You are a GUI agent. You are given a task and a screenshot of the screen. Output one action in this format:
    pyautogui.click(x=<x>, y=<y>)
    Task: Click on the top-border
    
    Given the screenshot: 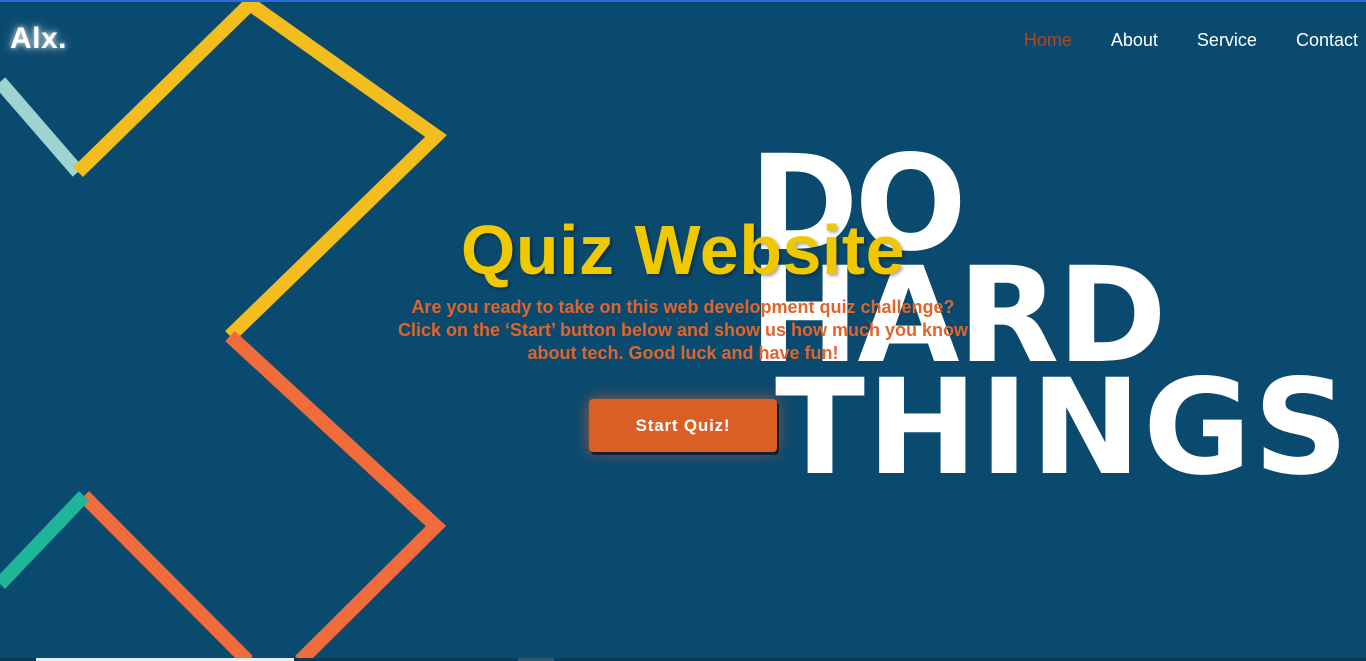 What is the action you would take?
    pyautogui.click(x=683, y=1)
    